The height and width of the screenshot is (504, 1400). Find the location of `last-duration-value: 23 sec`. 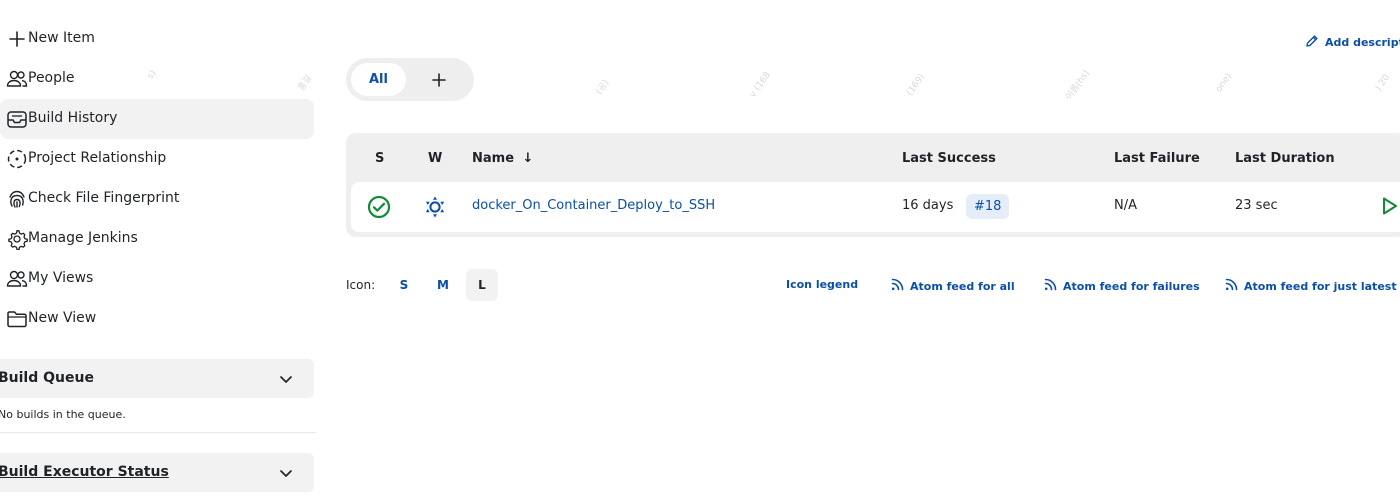

last-duration-value: 23 sec is located at coordinates (1256, 205).